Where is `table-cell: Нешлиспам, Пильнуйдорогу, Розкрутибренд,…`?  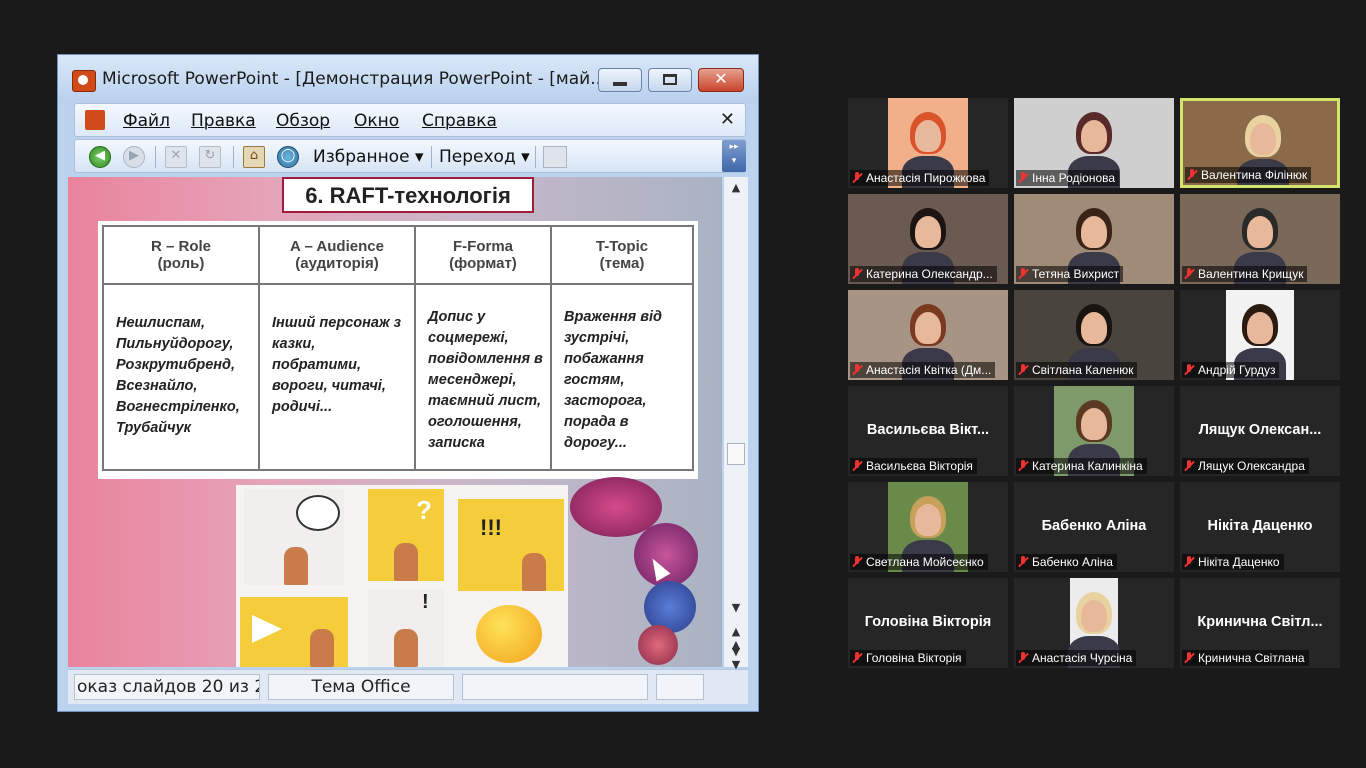
table-cell: Нешлиспам, Пильнуйдорогу, Розкрутибренд,… is located at coordinates (181, 377).